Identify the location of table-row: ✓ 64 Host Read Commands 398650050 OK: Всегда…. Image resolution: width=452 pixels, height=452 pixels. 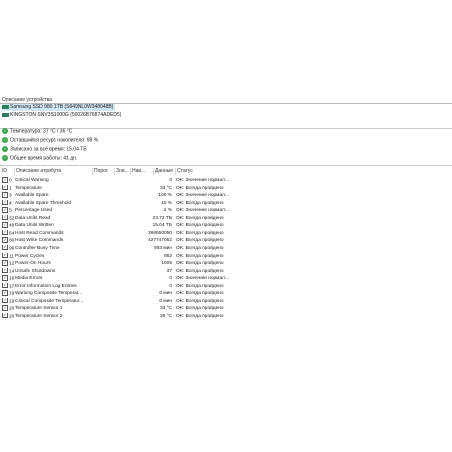
(226, 233).